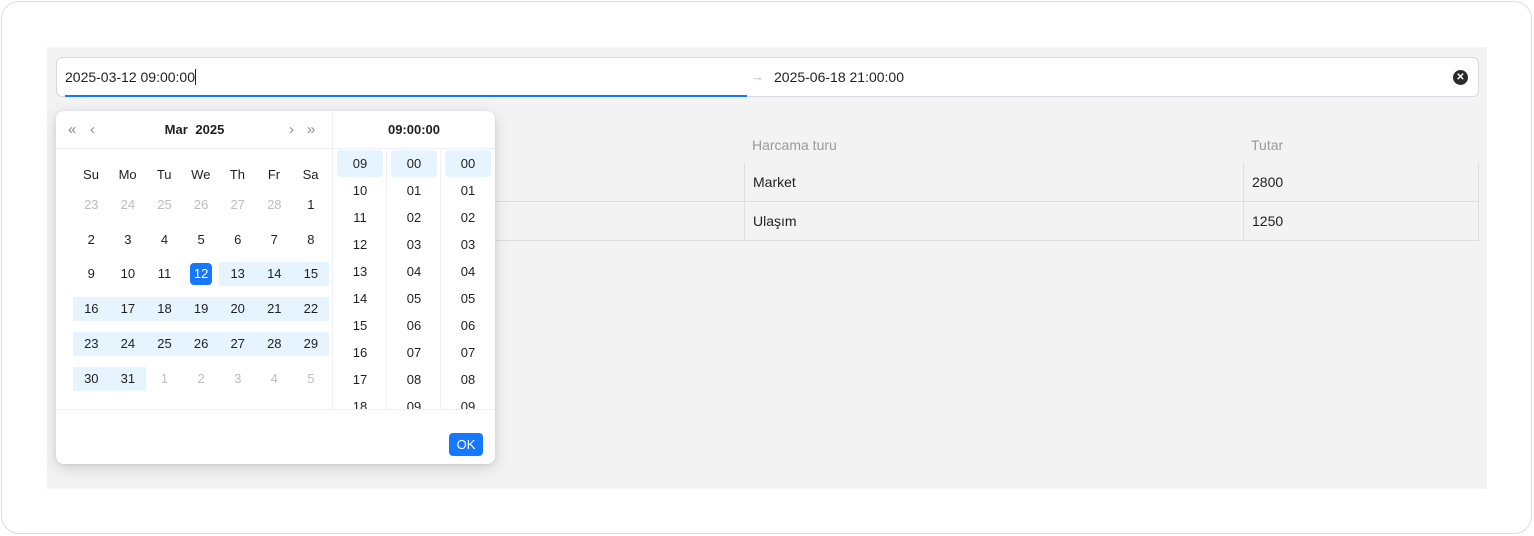  Describe the element at coordinates (414, 190) in the screenshot. I see `minute-option: 01` at that location.